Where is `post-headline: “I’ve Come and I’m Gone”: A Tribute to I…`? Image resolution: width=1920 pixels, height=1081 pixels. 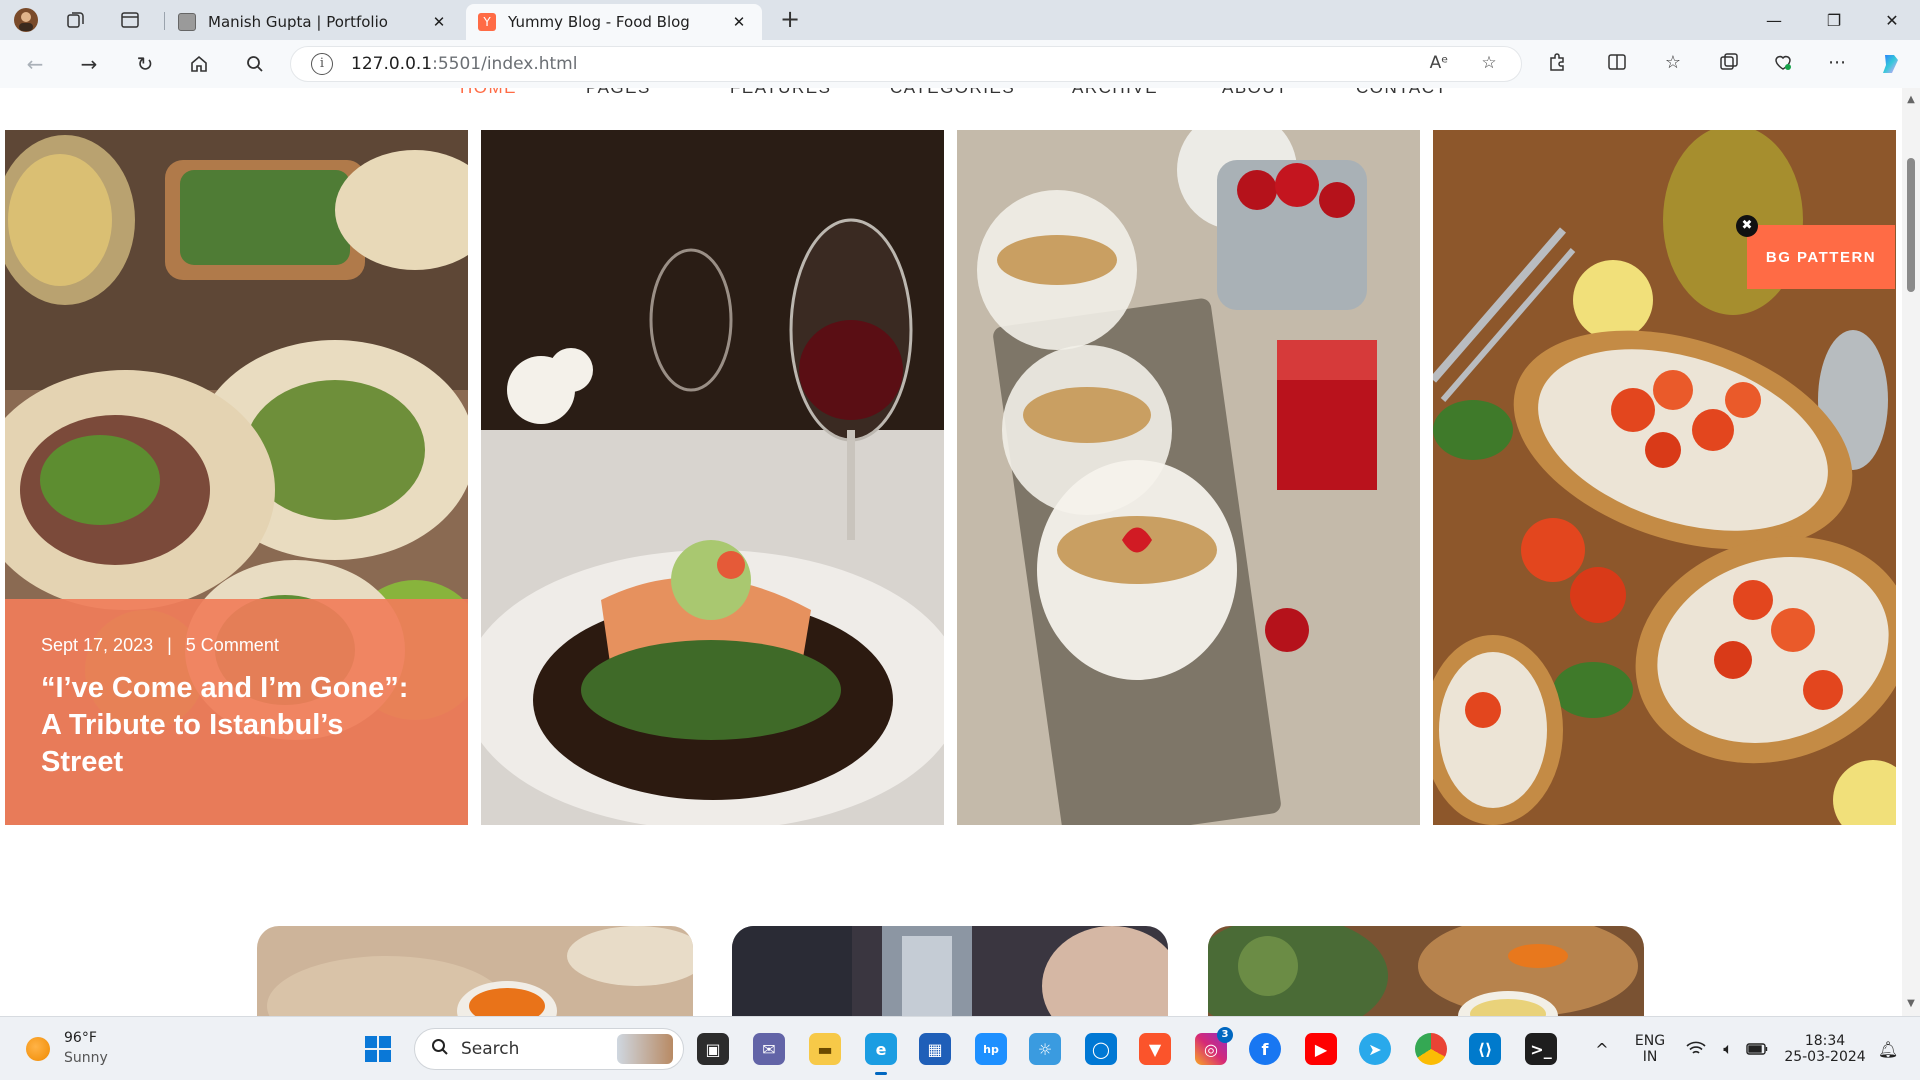
post-headline: “I’ve Come and I’m Gone”: A Tribute to I… is located at coordinates (236, 725).